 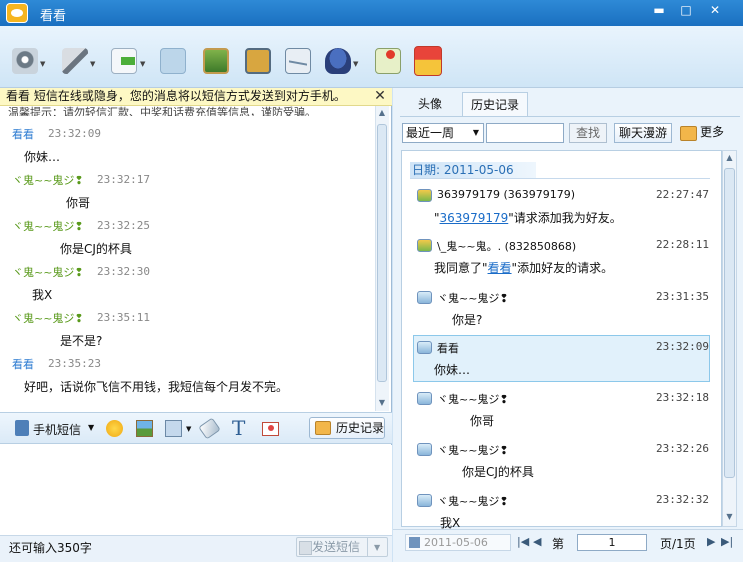 What do you see at coordinates (707, 133) in the screenshot?
I see `more-button: 更多` at bounding box center [707, 133].